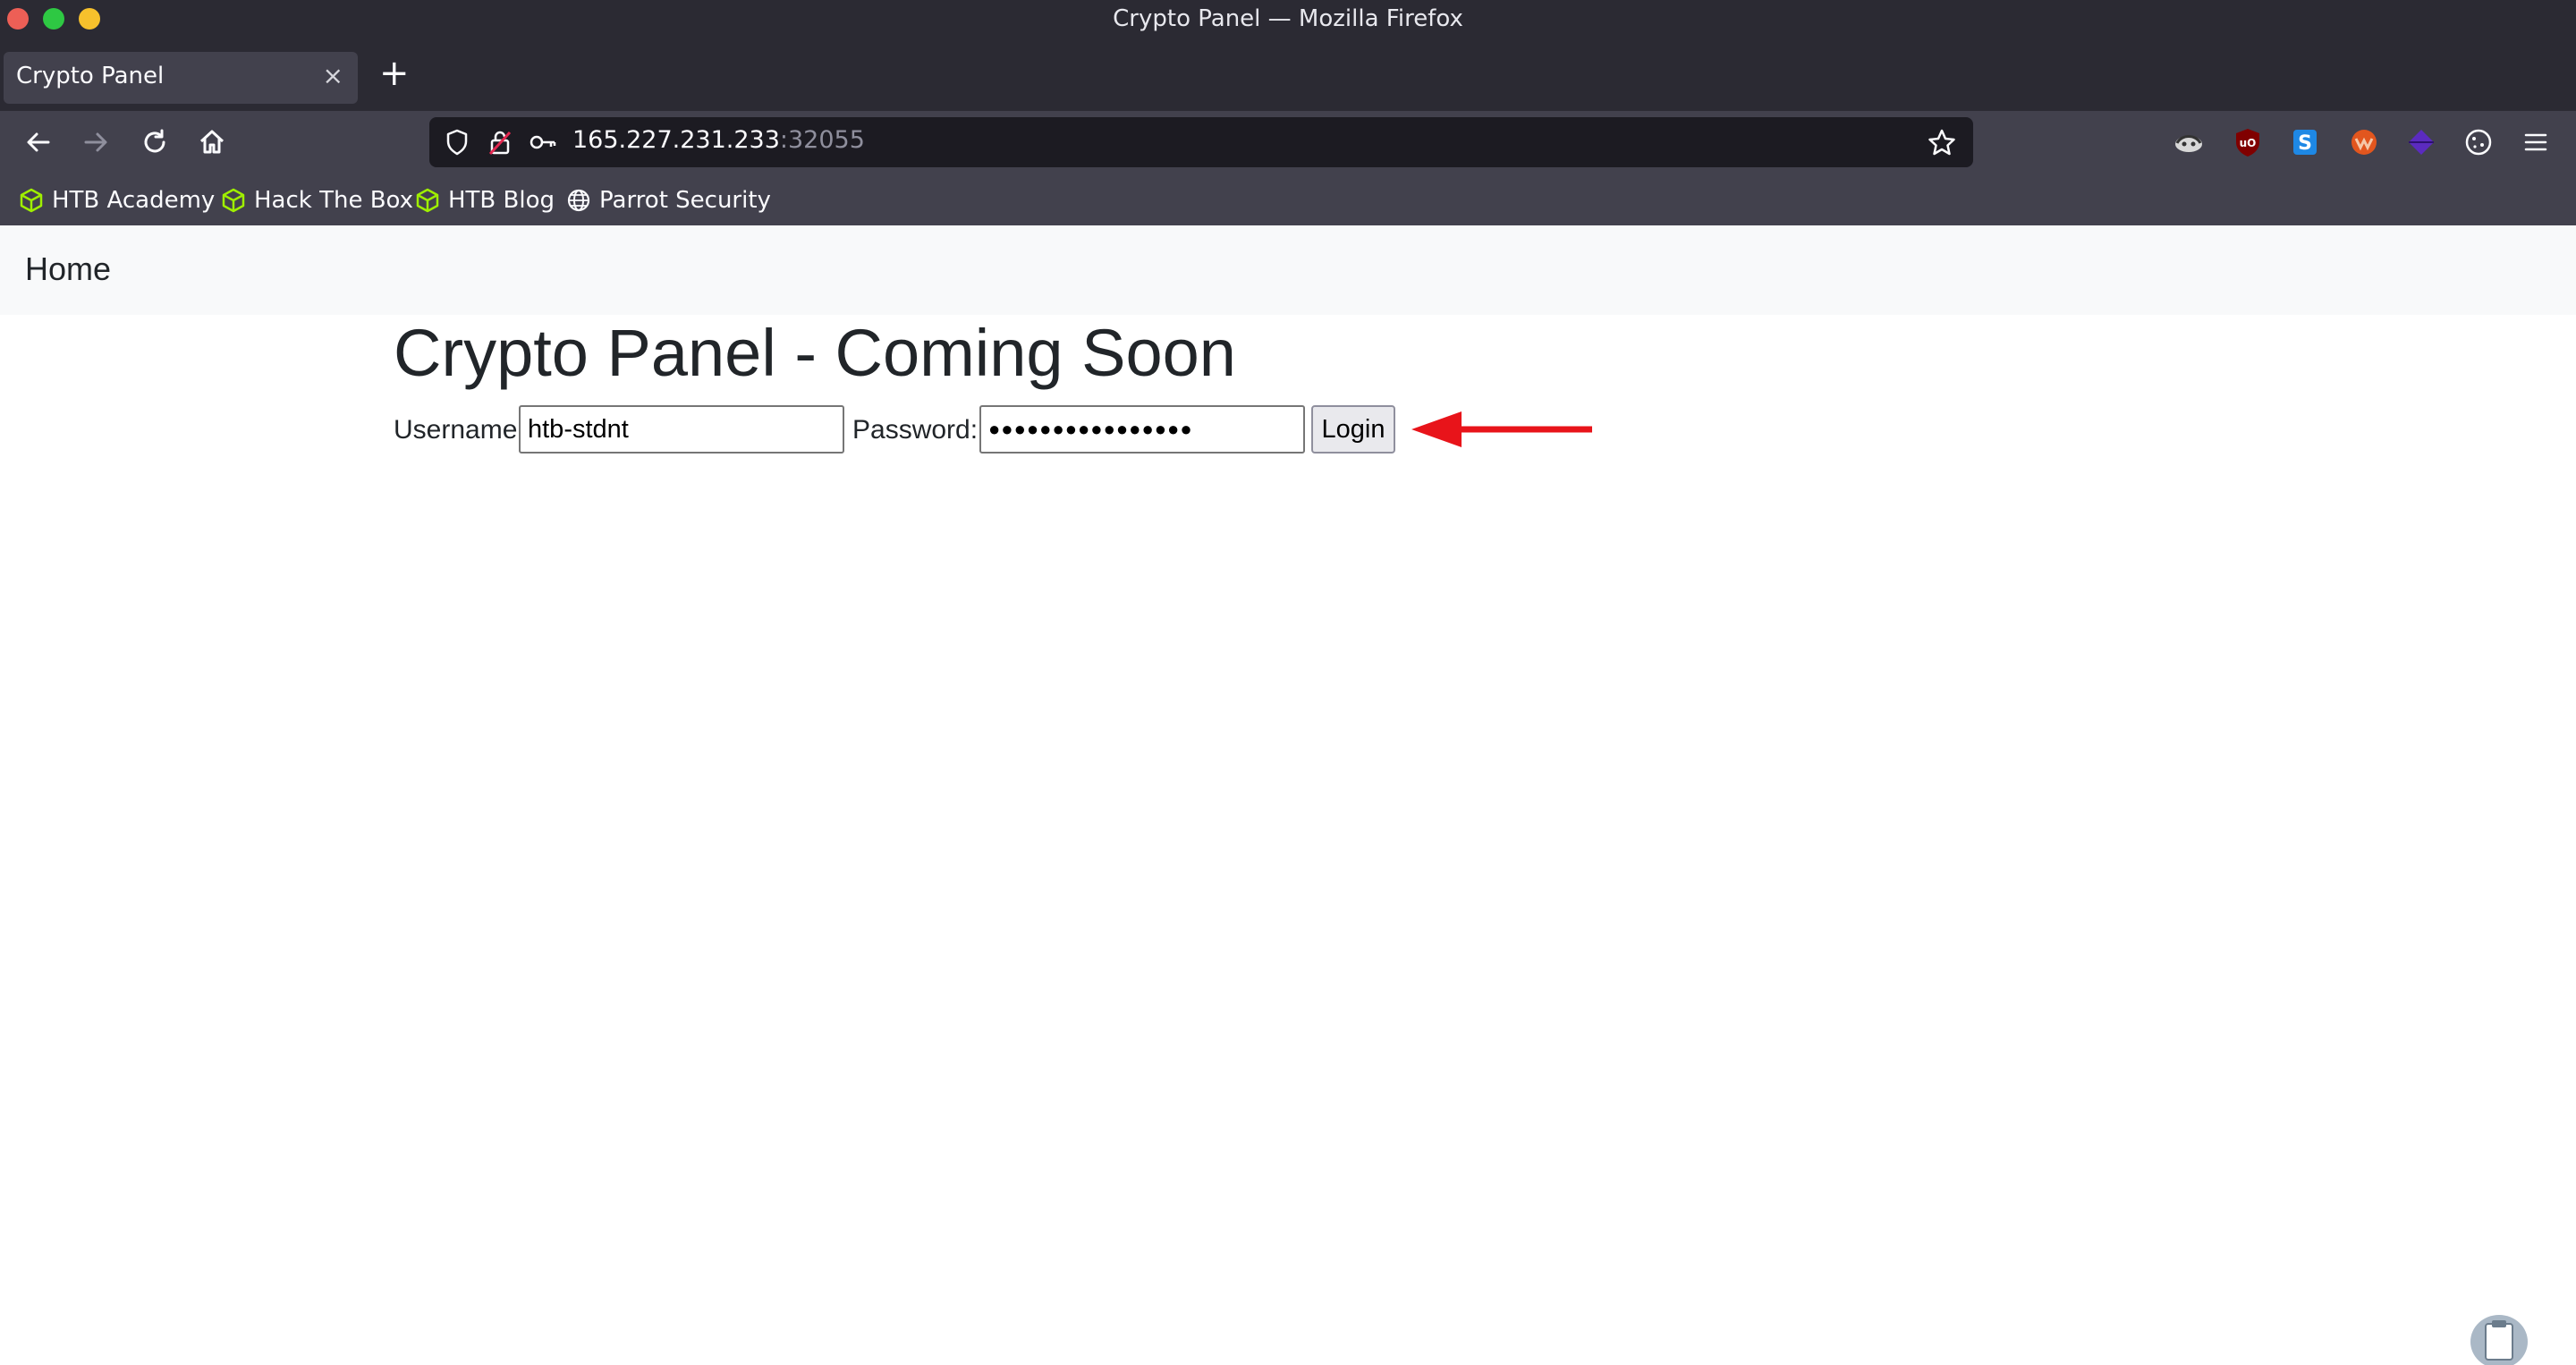 The width and height of the screenshot is (2576, 1365). What do you see at coordinates (822, 140) in the screenshot?
I see `url-port: :32055` at bounding box center [822, 140].